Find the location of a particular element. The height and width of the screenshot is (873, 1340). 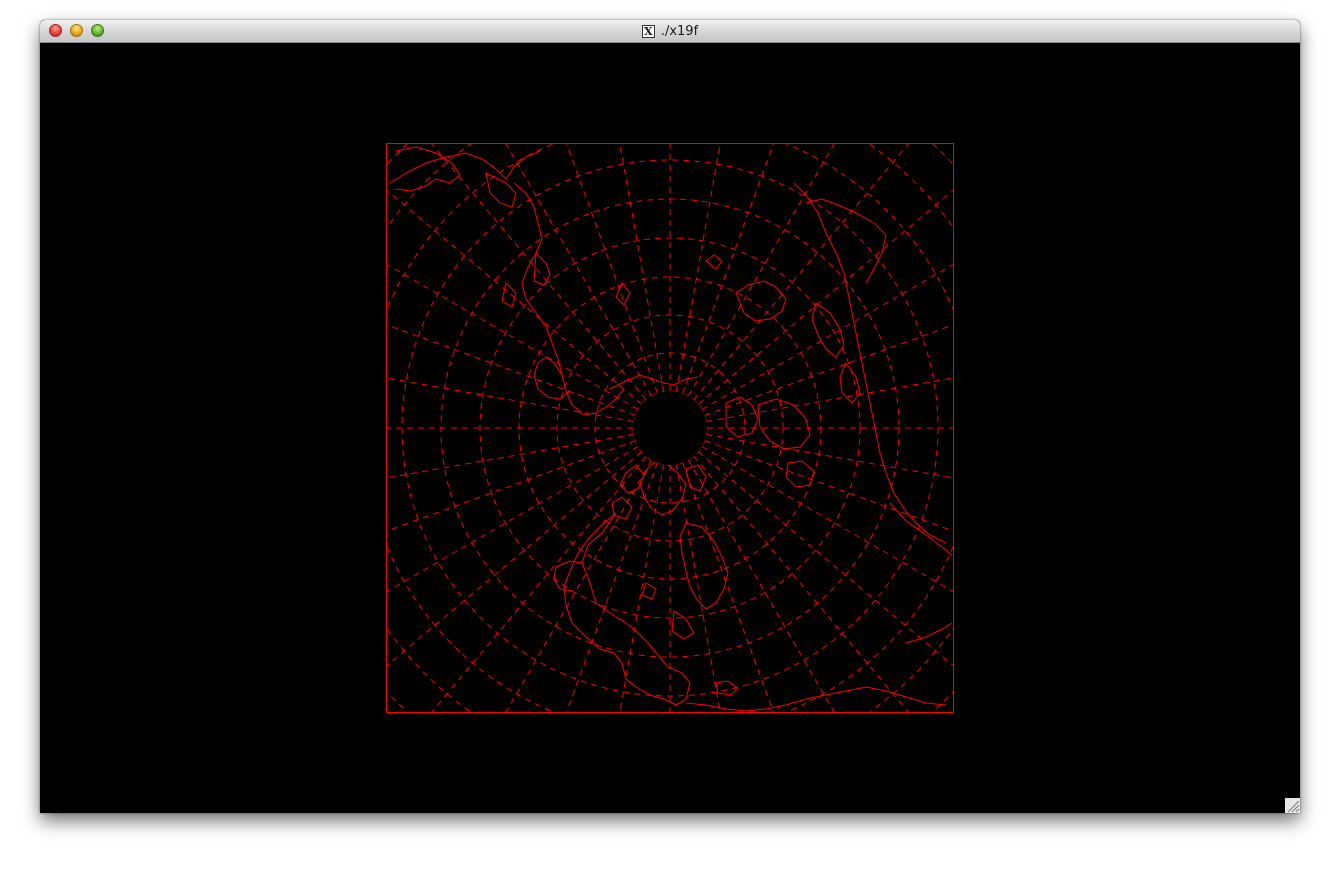

resize-grip-icon is located at coordinates (1292, 805).